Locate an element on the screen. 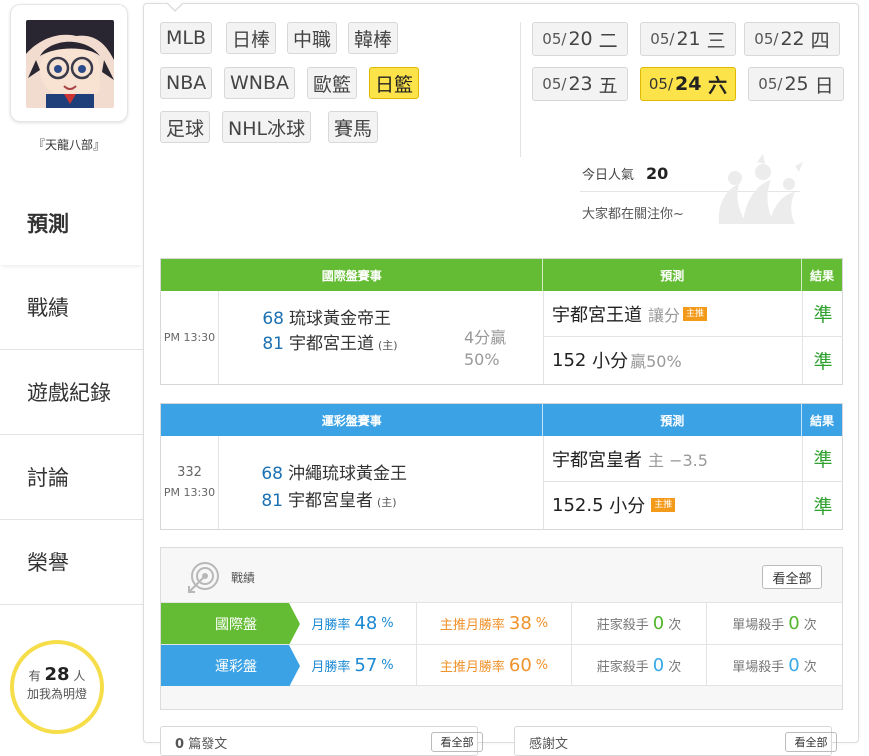  league-japan-basketball: 日籃 is located at coordinates (394, 83).